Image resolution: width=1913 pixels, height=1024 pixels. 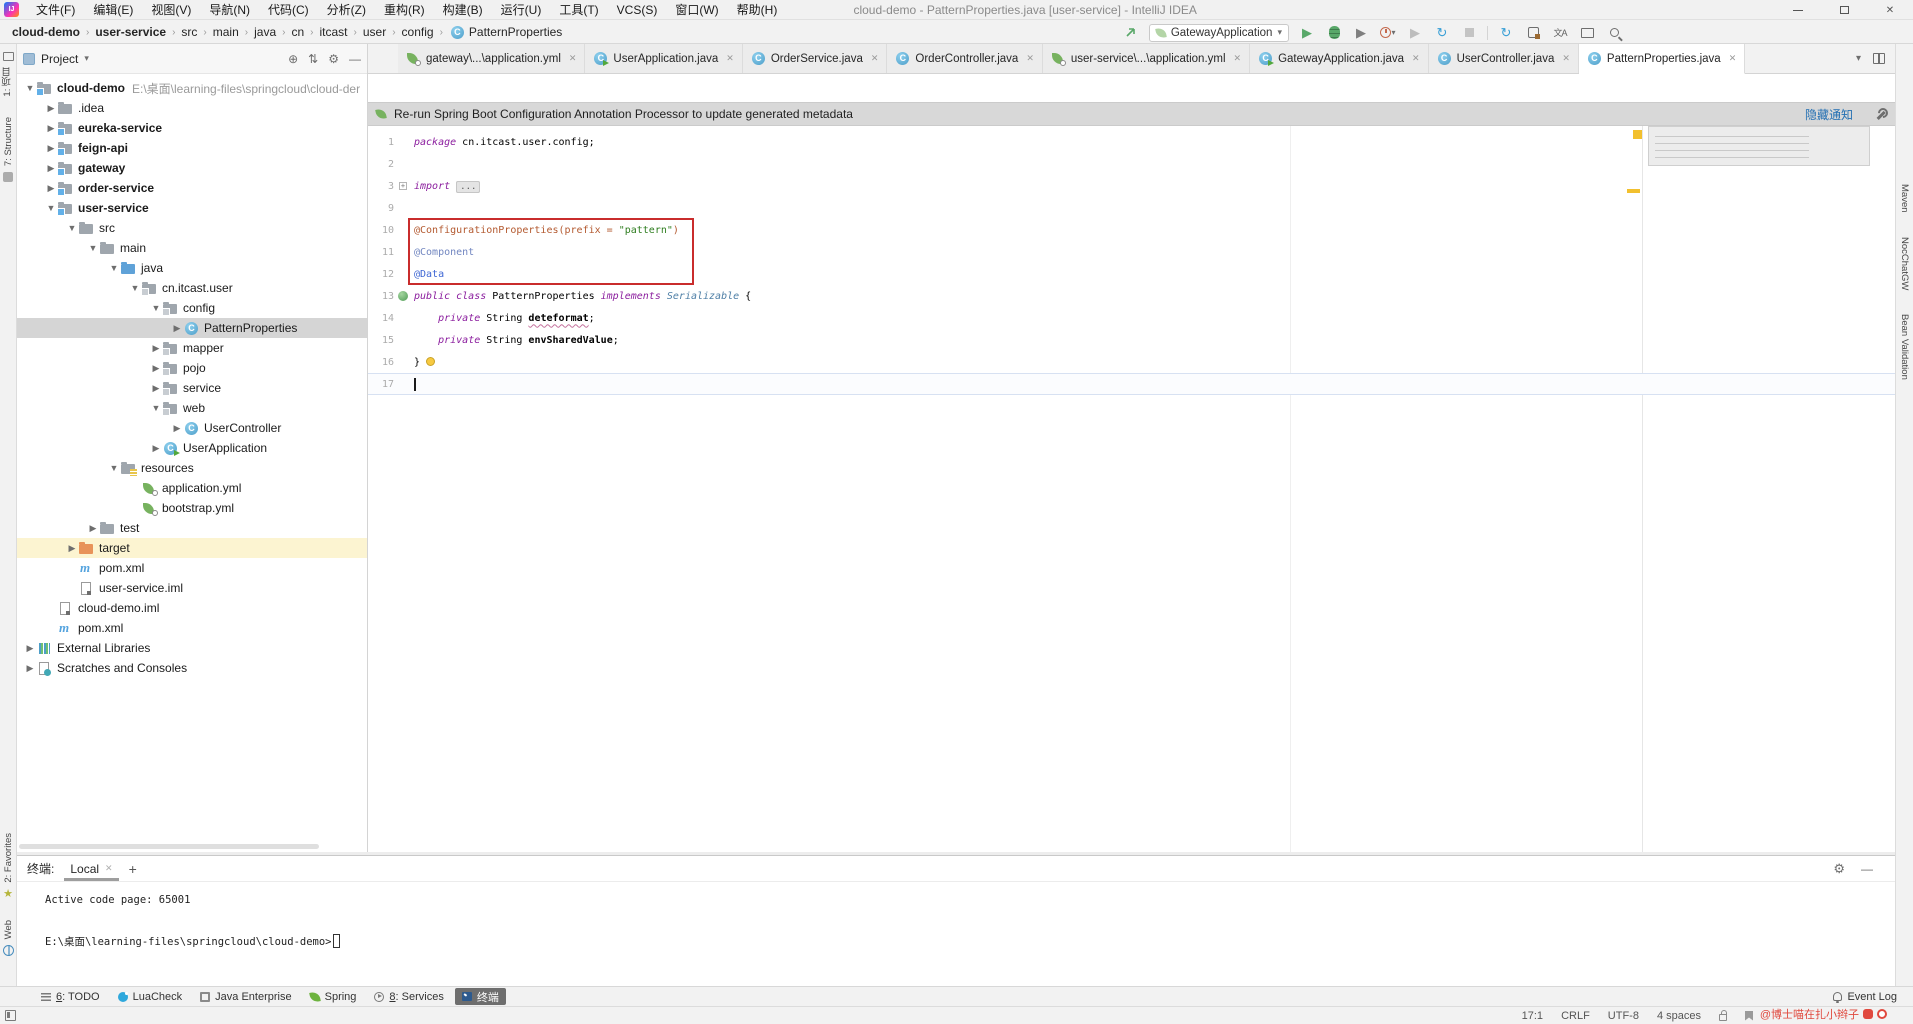 What do you see at coordinates (189, 32) in the screenshot?
I see `breadcrumb-item: src` at bounding box center [189, 32].